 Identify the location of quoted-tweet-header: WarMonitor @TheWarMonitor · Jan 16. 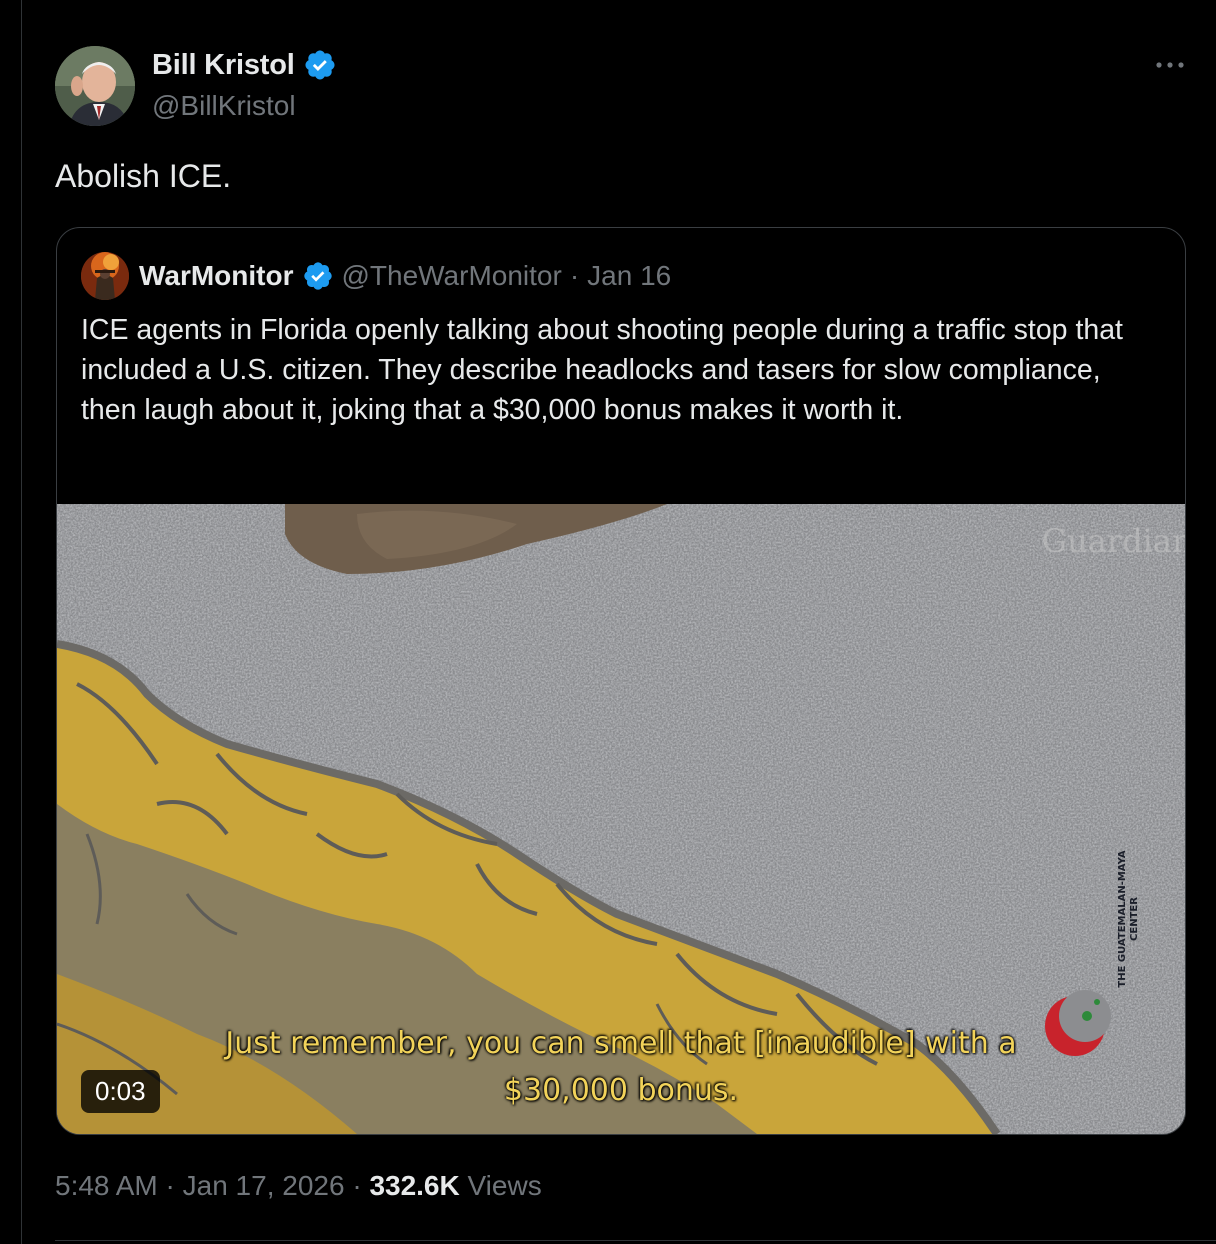
(376, 276).